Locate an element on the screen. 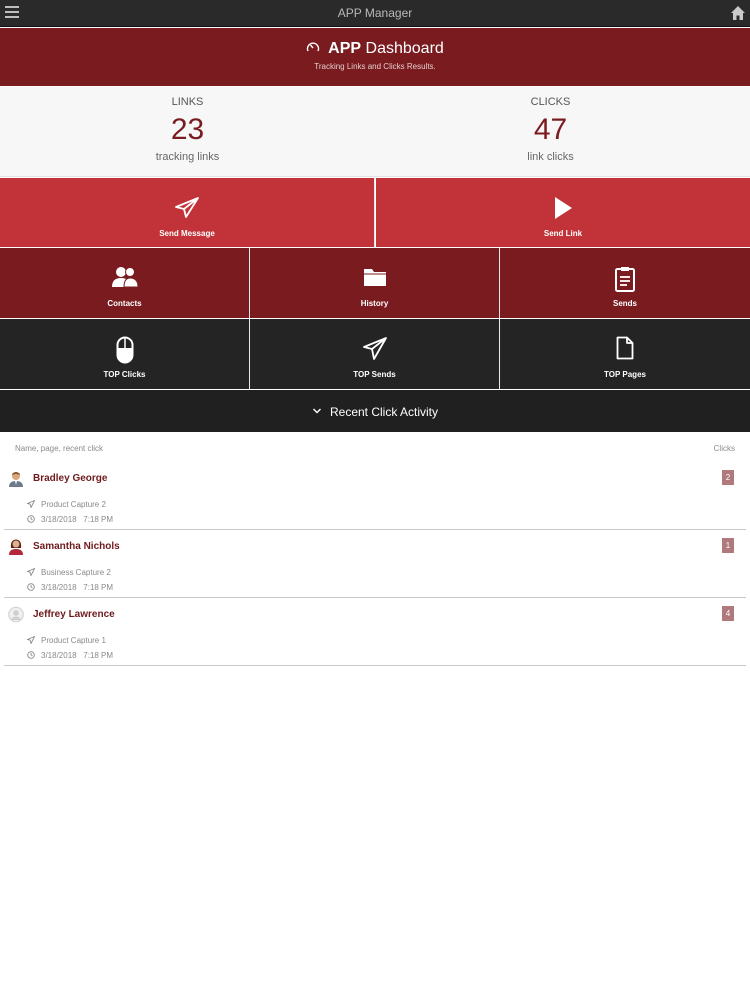 The image size is (750, 1000). page-subtitle: Tracking Links and Clicks Results. is located at coordinates (375, 66).